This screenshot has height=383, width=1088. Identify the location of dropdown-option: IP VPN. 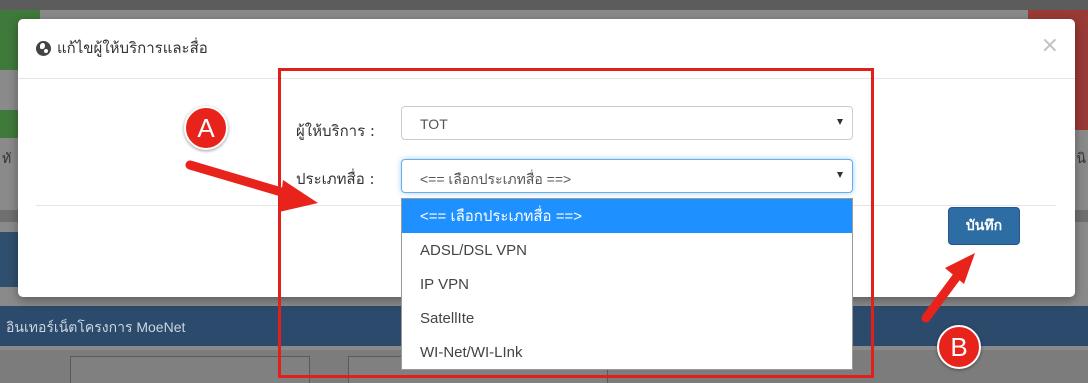
(627, 284).